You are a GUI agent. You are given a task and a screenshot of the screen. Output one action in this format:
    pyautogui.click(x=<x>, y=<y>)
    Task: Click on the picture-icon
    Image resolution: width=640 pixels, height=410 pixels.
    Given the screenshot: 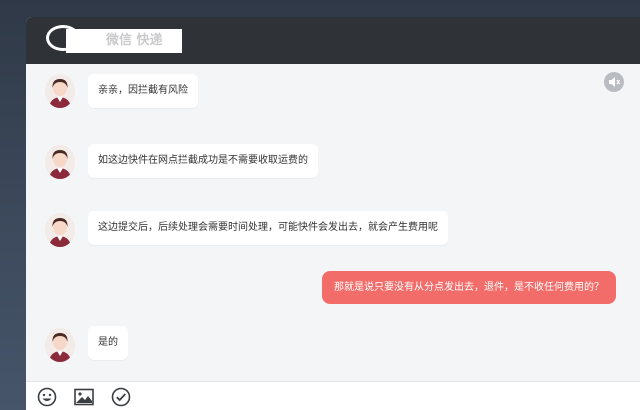 What is the action you would take?
    pyautogui.click(x=84, y=397)
    